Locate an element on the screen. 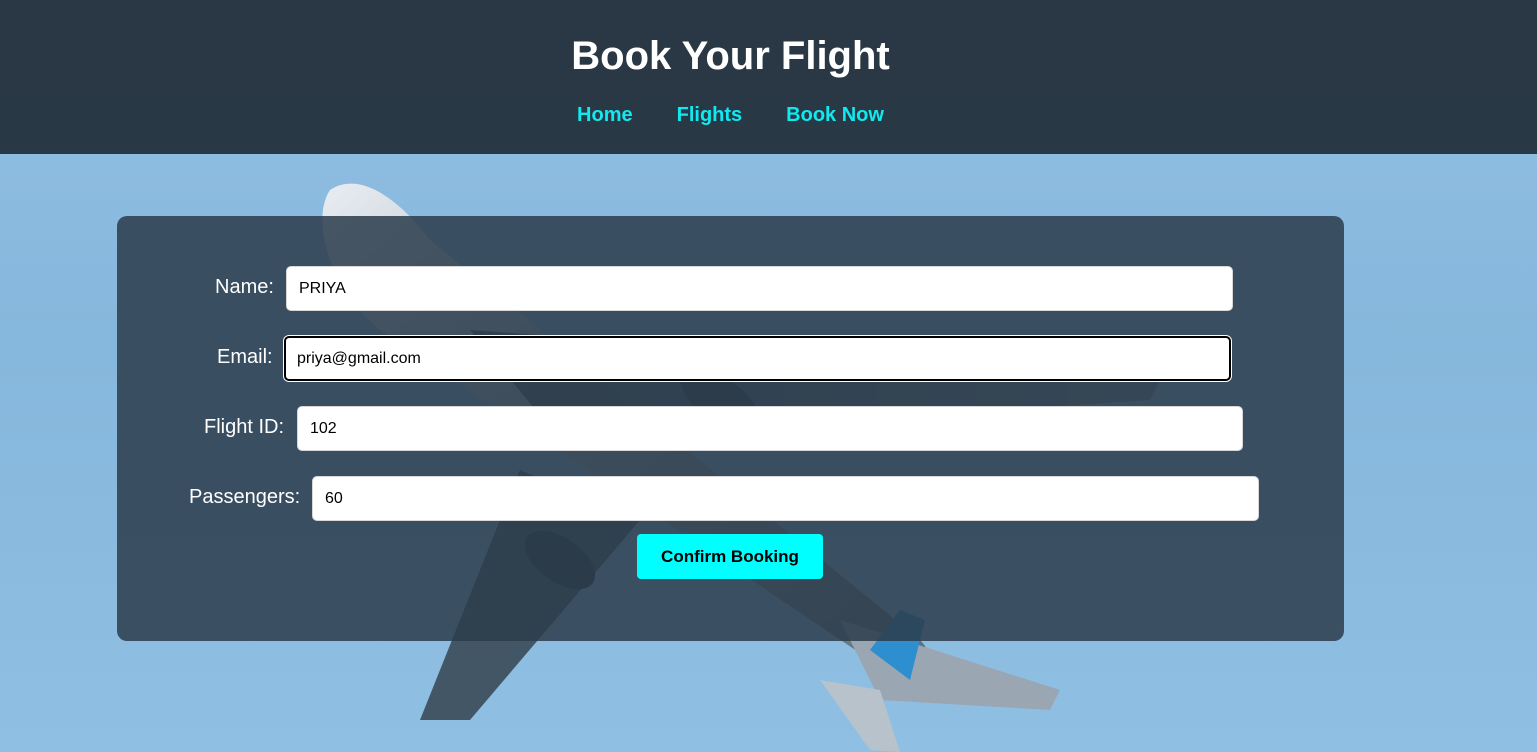 The height and width of the screenshot is (752, 1537). name-field is located at coordinates (759, 288).